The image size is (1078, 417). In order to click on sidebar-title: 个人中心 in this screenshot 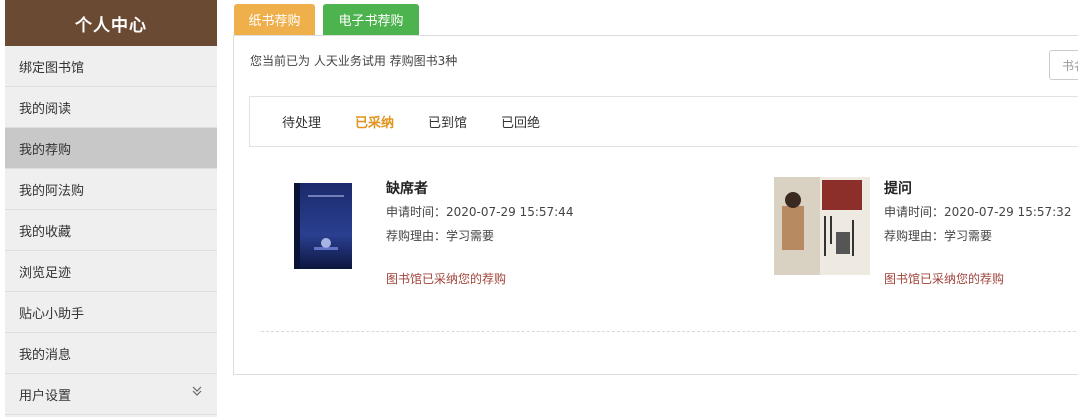, I will do `click(111, 23)`.